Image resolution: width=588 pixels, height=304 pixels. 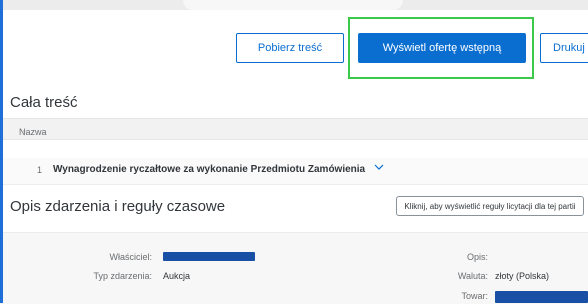 What do you see at coordinates (177, 276) in the screenshot?
I see `event-type-value: Aukcja` at bounding box center [177, 276].